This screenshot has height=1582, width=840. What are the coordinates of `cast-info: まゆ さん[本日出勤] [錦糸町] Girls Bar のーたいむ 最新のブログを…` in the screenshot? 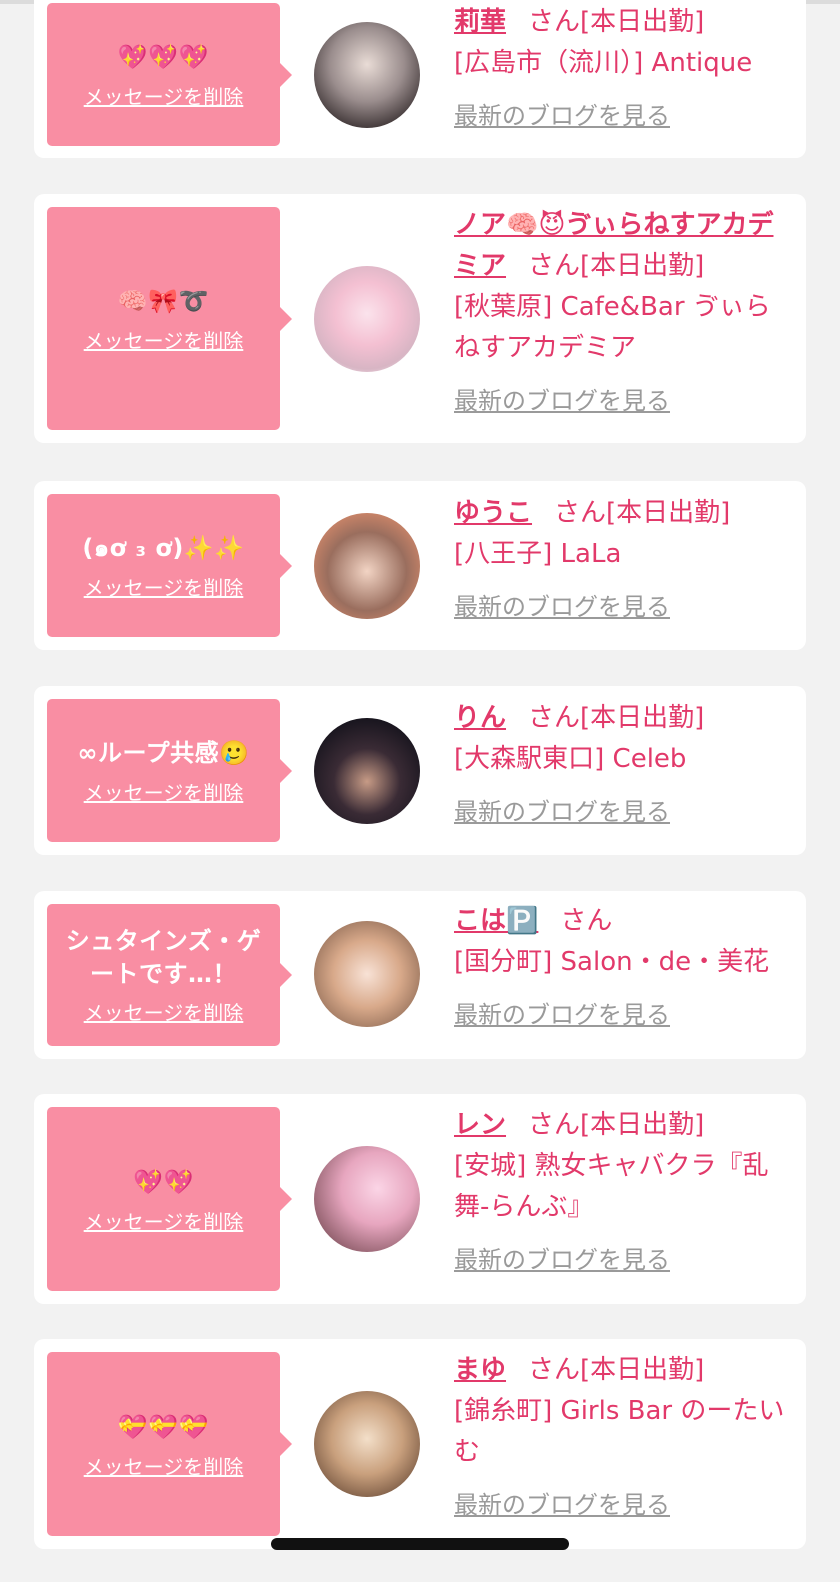 It's located at (624, 1438).